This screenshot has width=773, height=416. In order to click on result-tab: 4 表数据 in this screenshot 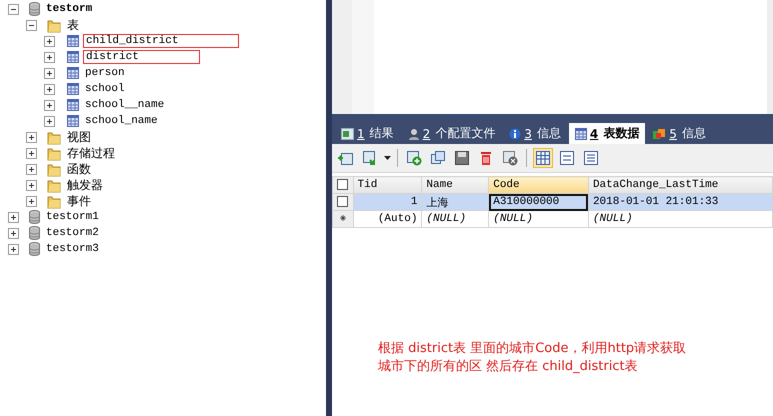, I will do `click(607, 133)`.